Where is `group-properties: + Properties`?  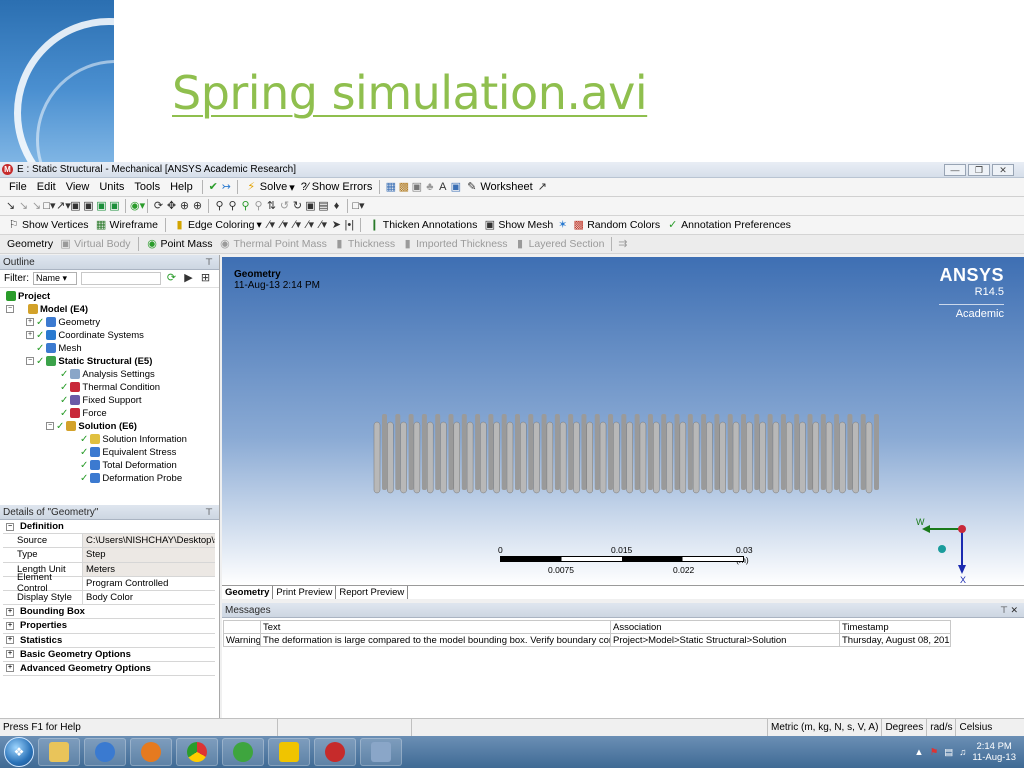
group-properties: + Properties is located at coordinates (109, 626).